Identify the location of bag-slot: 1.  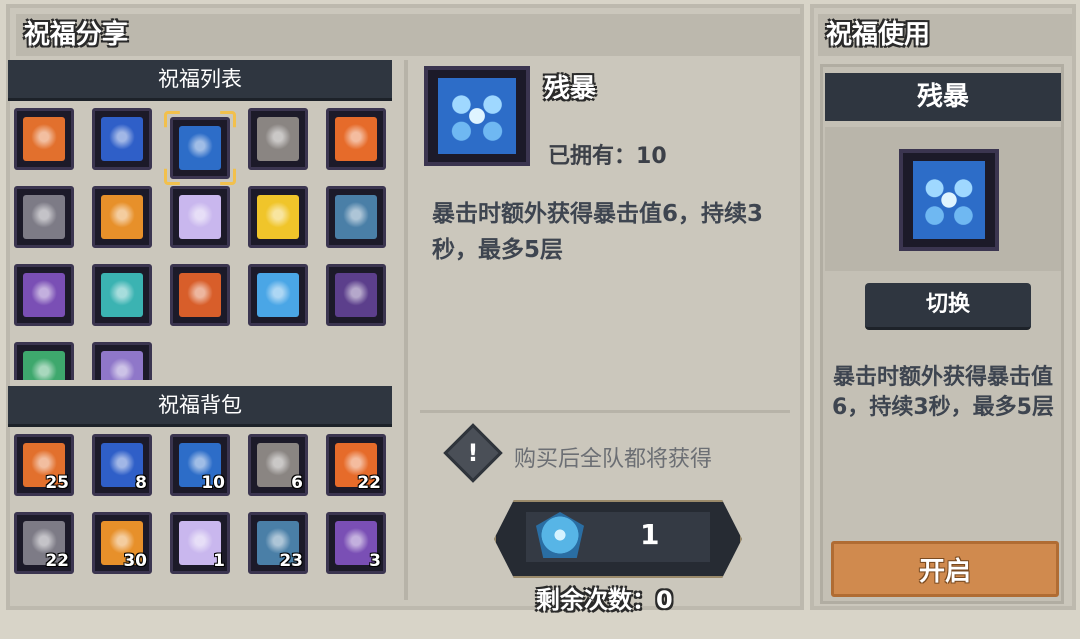
(200, 543).